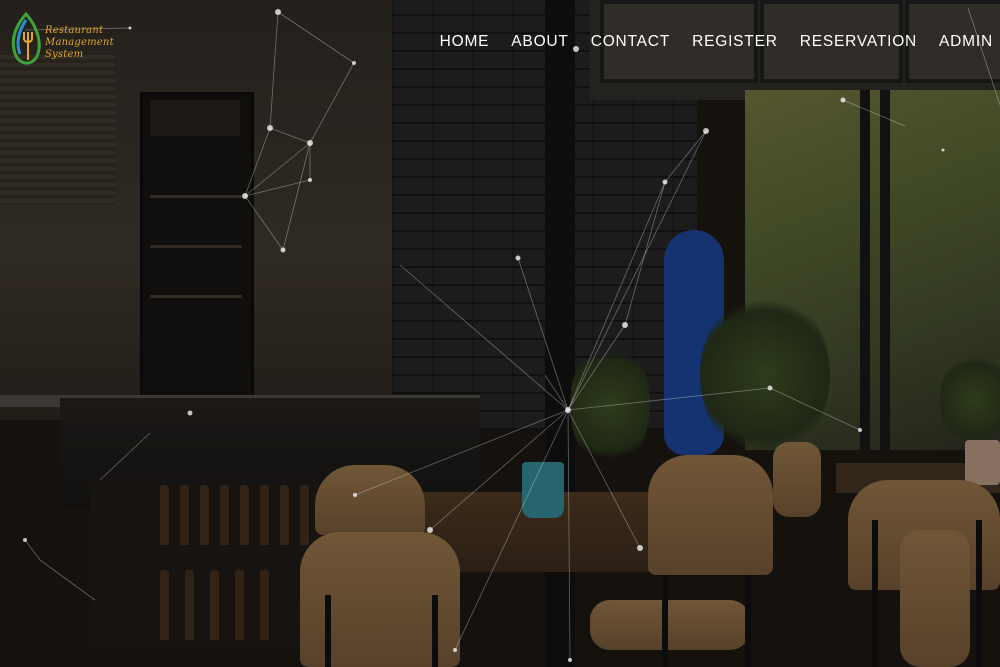  What do you see at coordinates (64, 54) in the screenshot?
I see `logo-line: System` at bounding box center [64, 54].